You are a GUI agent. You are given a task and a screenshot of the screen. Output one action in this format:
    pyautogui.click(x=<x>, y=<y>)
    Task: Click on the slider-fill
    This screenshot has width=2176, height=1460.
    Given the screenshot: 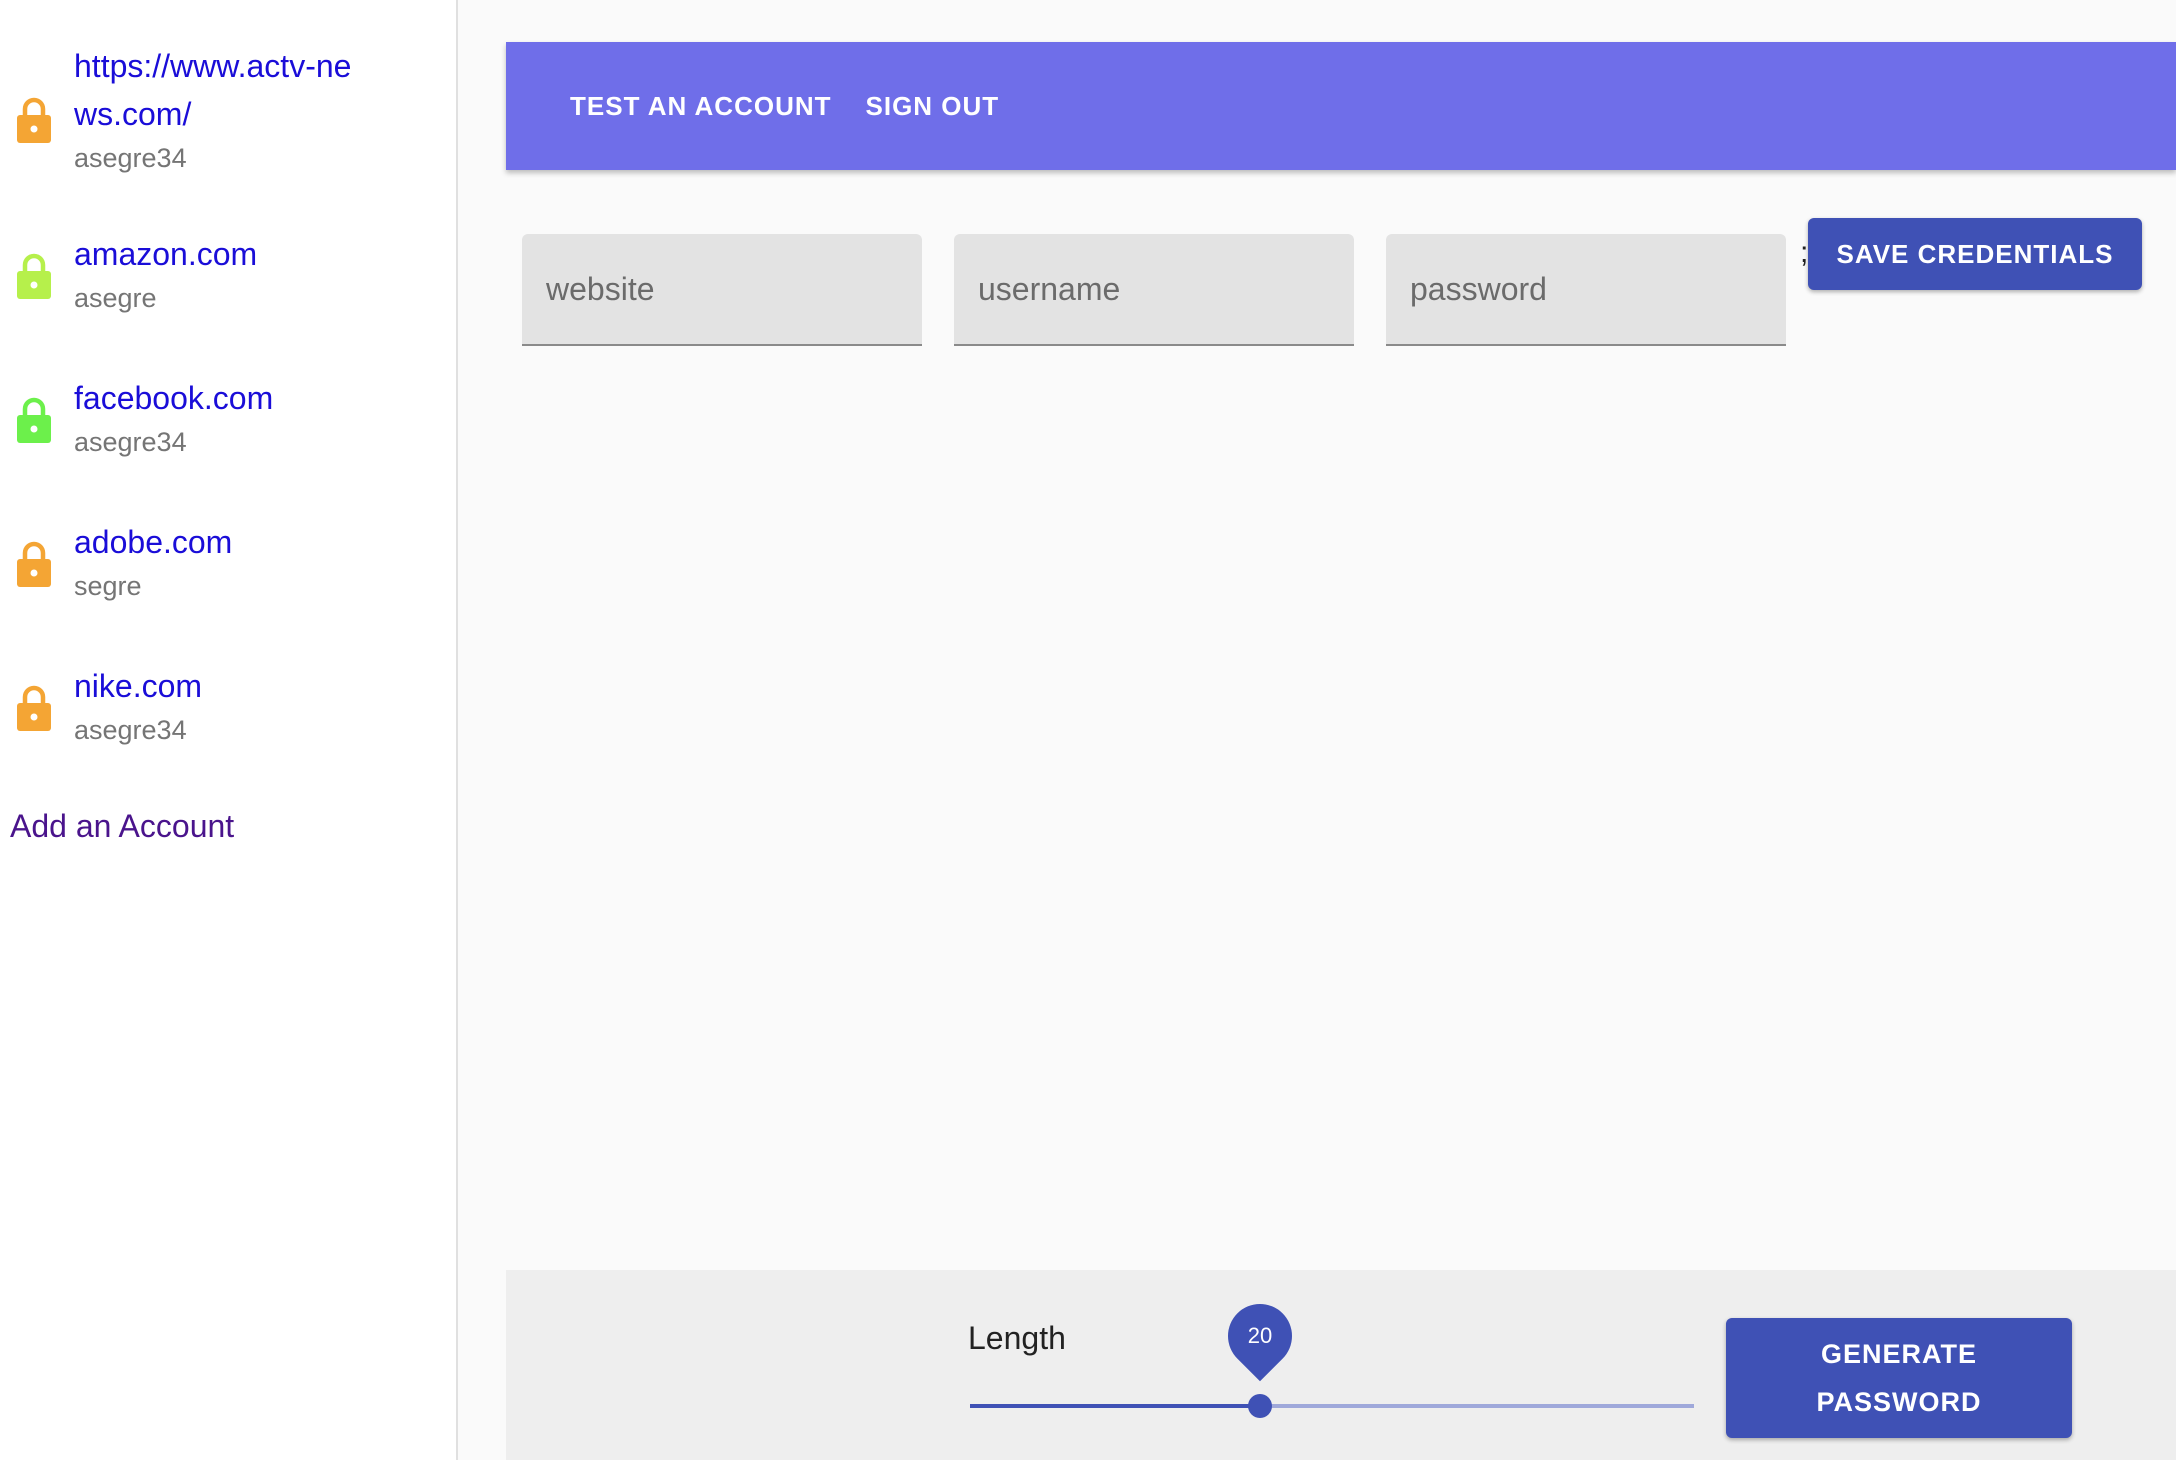 What is the action you would take?
    pyautogui.click(x=1115, y=1406)
    